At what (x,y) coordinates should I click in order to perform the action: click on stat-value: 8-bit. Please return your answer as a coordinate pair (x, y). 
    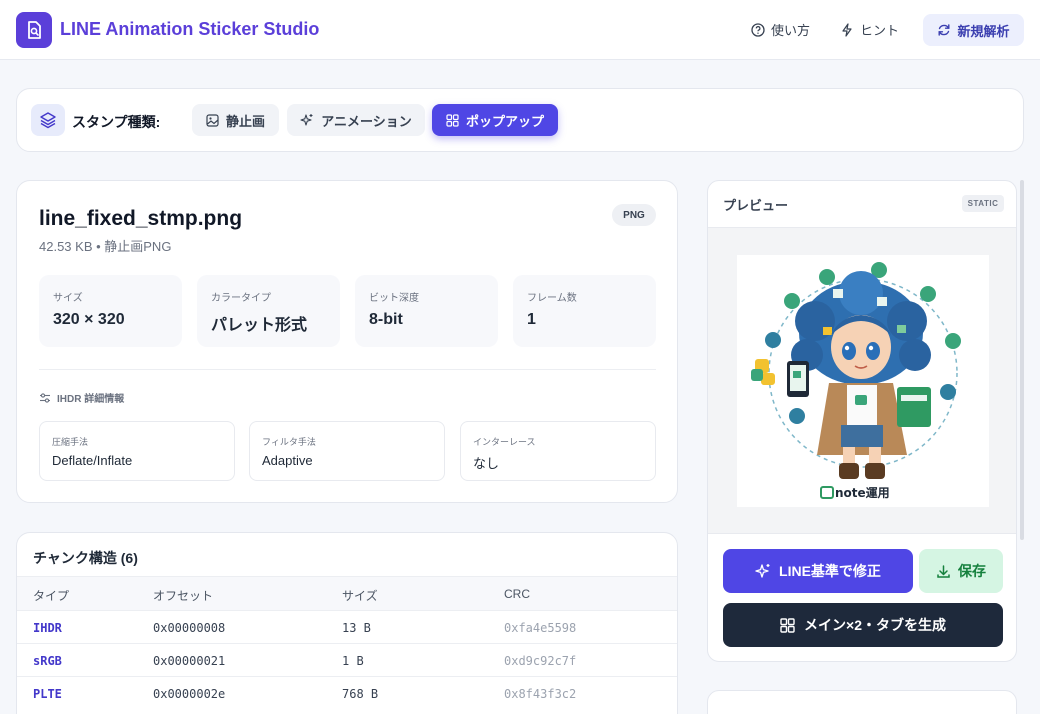
    Looking at the image, I should click on (386, 319).